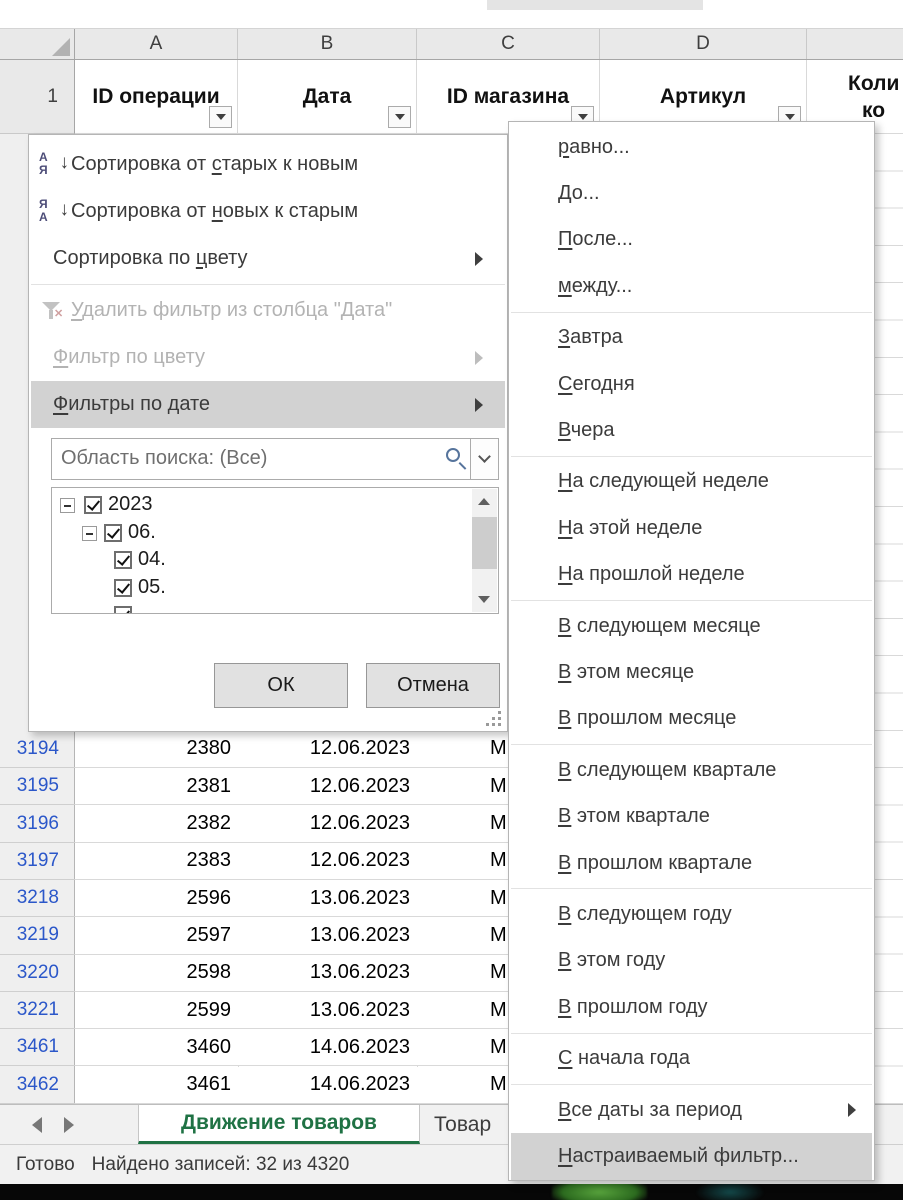 The width and height of the screenshot is (903, 1200). I want to click on scroll-down-icon, so click(484, 599).